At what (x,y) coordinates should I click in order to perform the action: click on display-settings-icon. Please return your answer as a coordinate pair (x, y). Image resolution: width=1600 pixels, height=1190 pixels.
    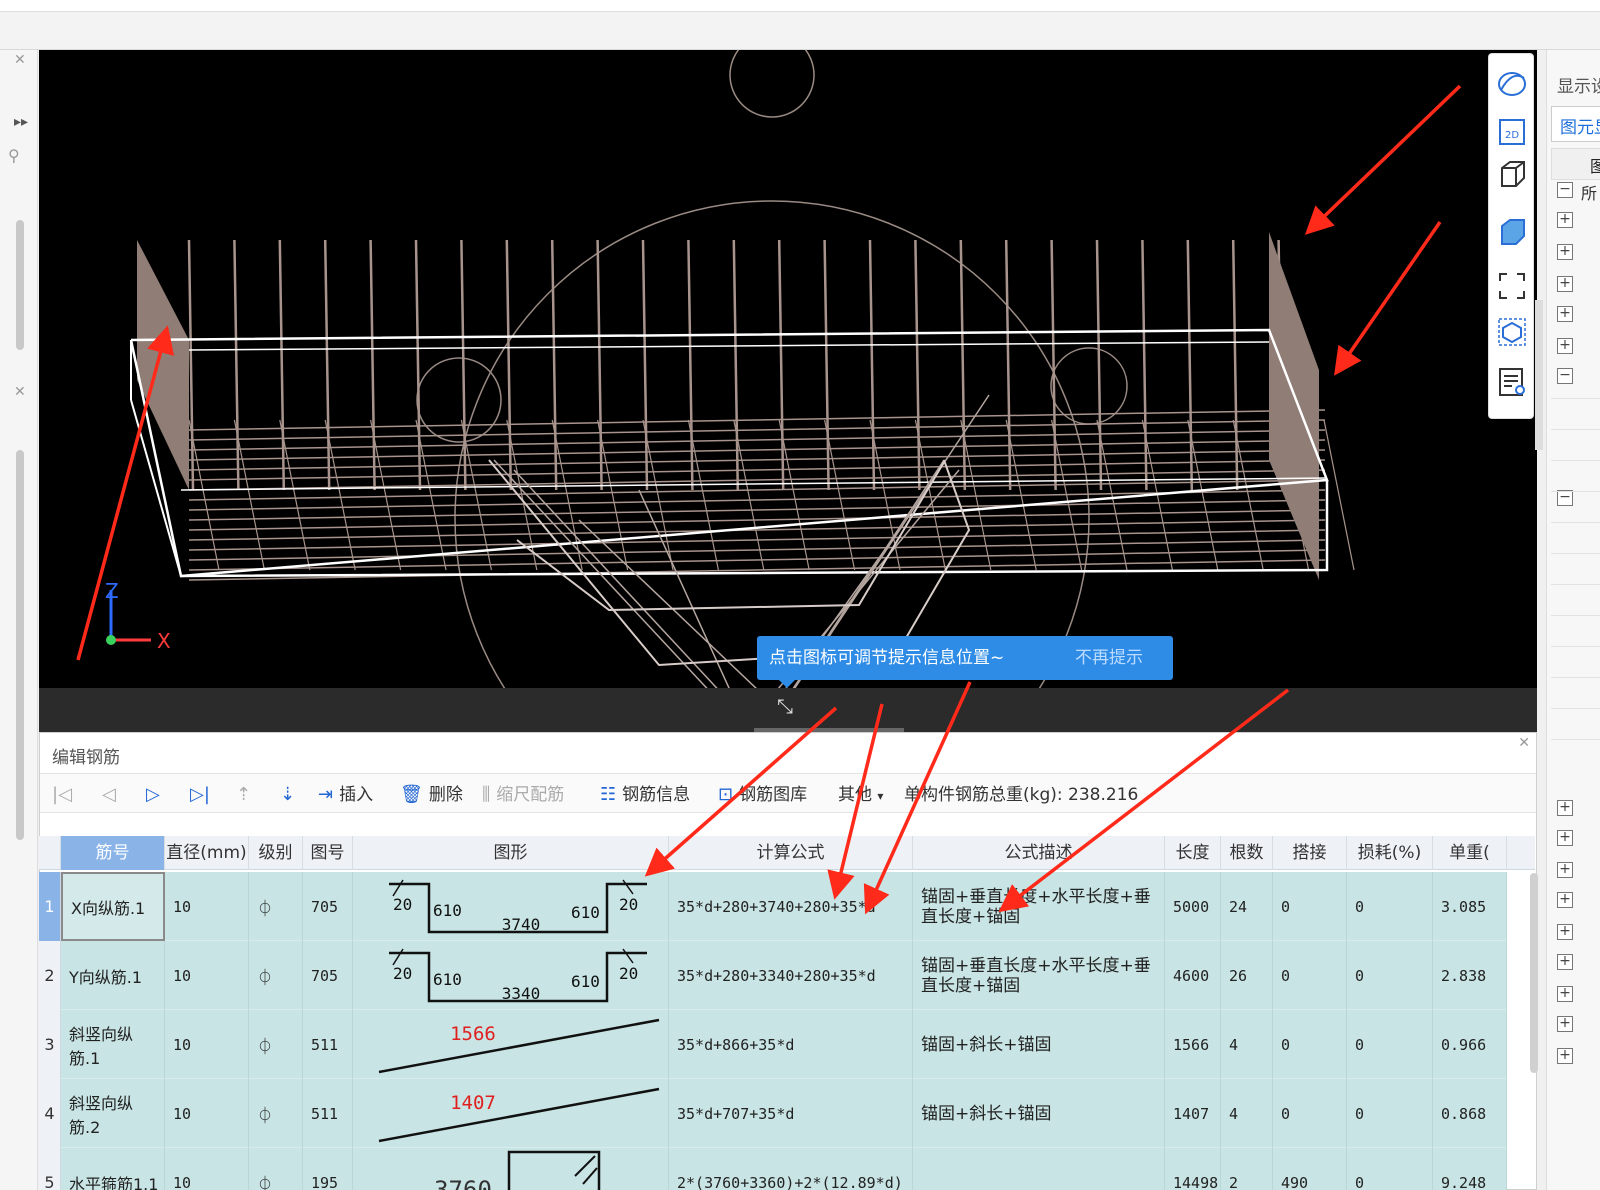
    Looking at the image, I should click on (1512, 382).